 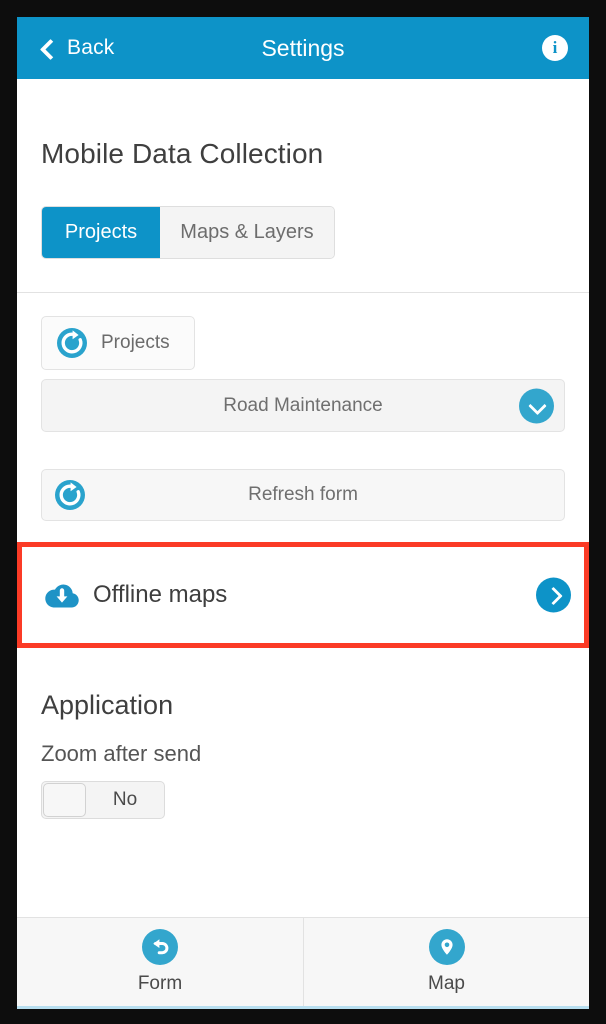 I want to click on offline-maps-row: Offline maps, so click(x=303, y=595).